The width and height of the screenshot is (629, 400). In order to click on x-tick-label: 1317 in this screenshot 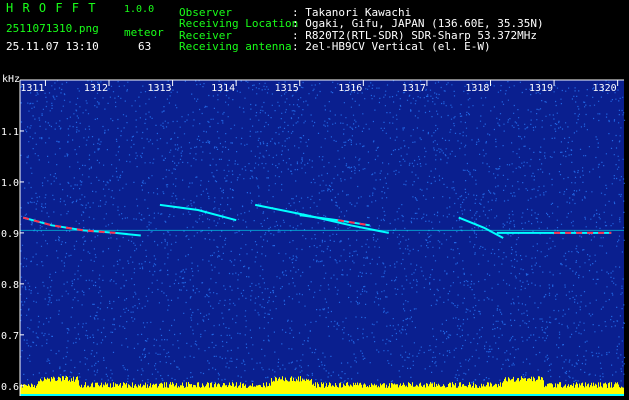, I will do `click(414, 88)`.